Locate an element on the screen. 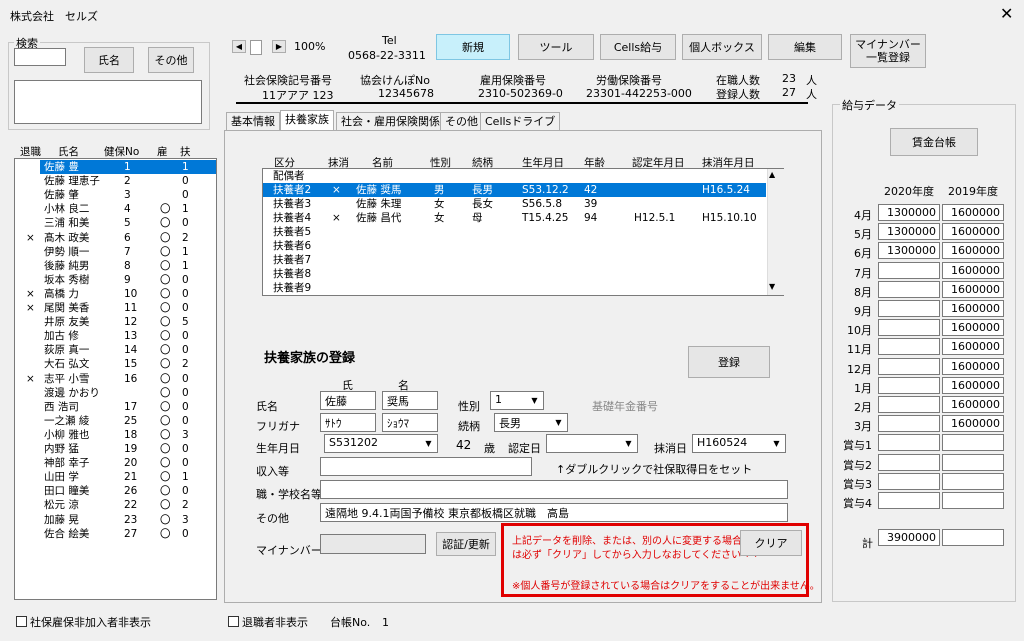  emp-no: 16 is located at coordinates (130, 379).